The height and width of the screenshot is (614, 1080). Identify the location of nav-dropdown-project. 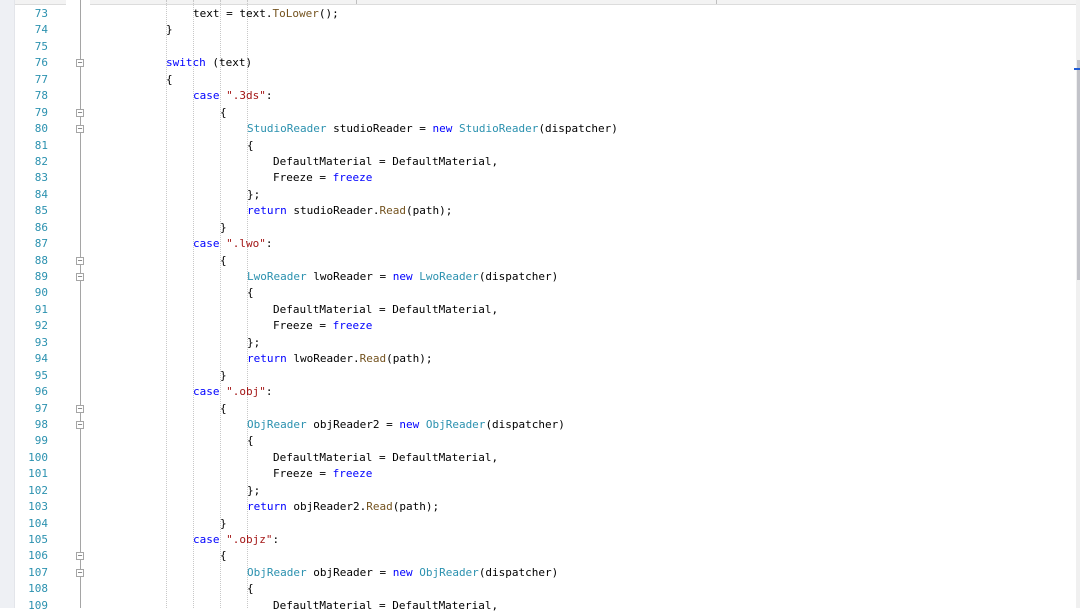
(221, 2).